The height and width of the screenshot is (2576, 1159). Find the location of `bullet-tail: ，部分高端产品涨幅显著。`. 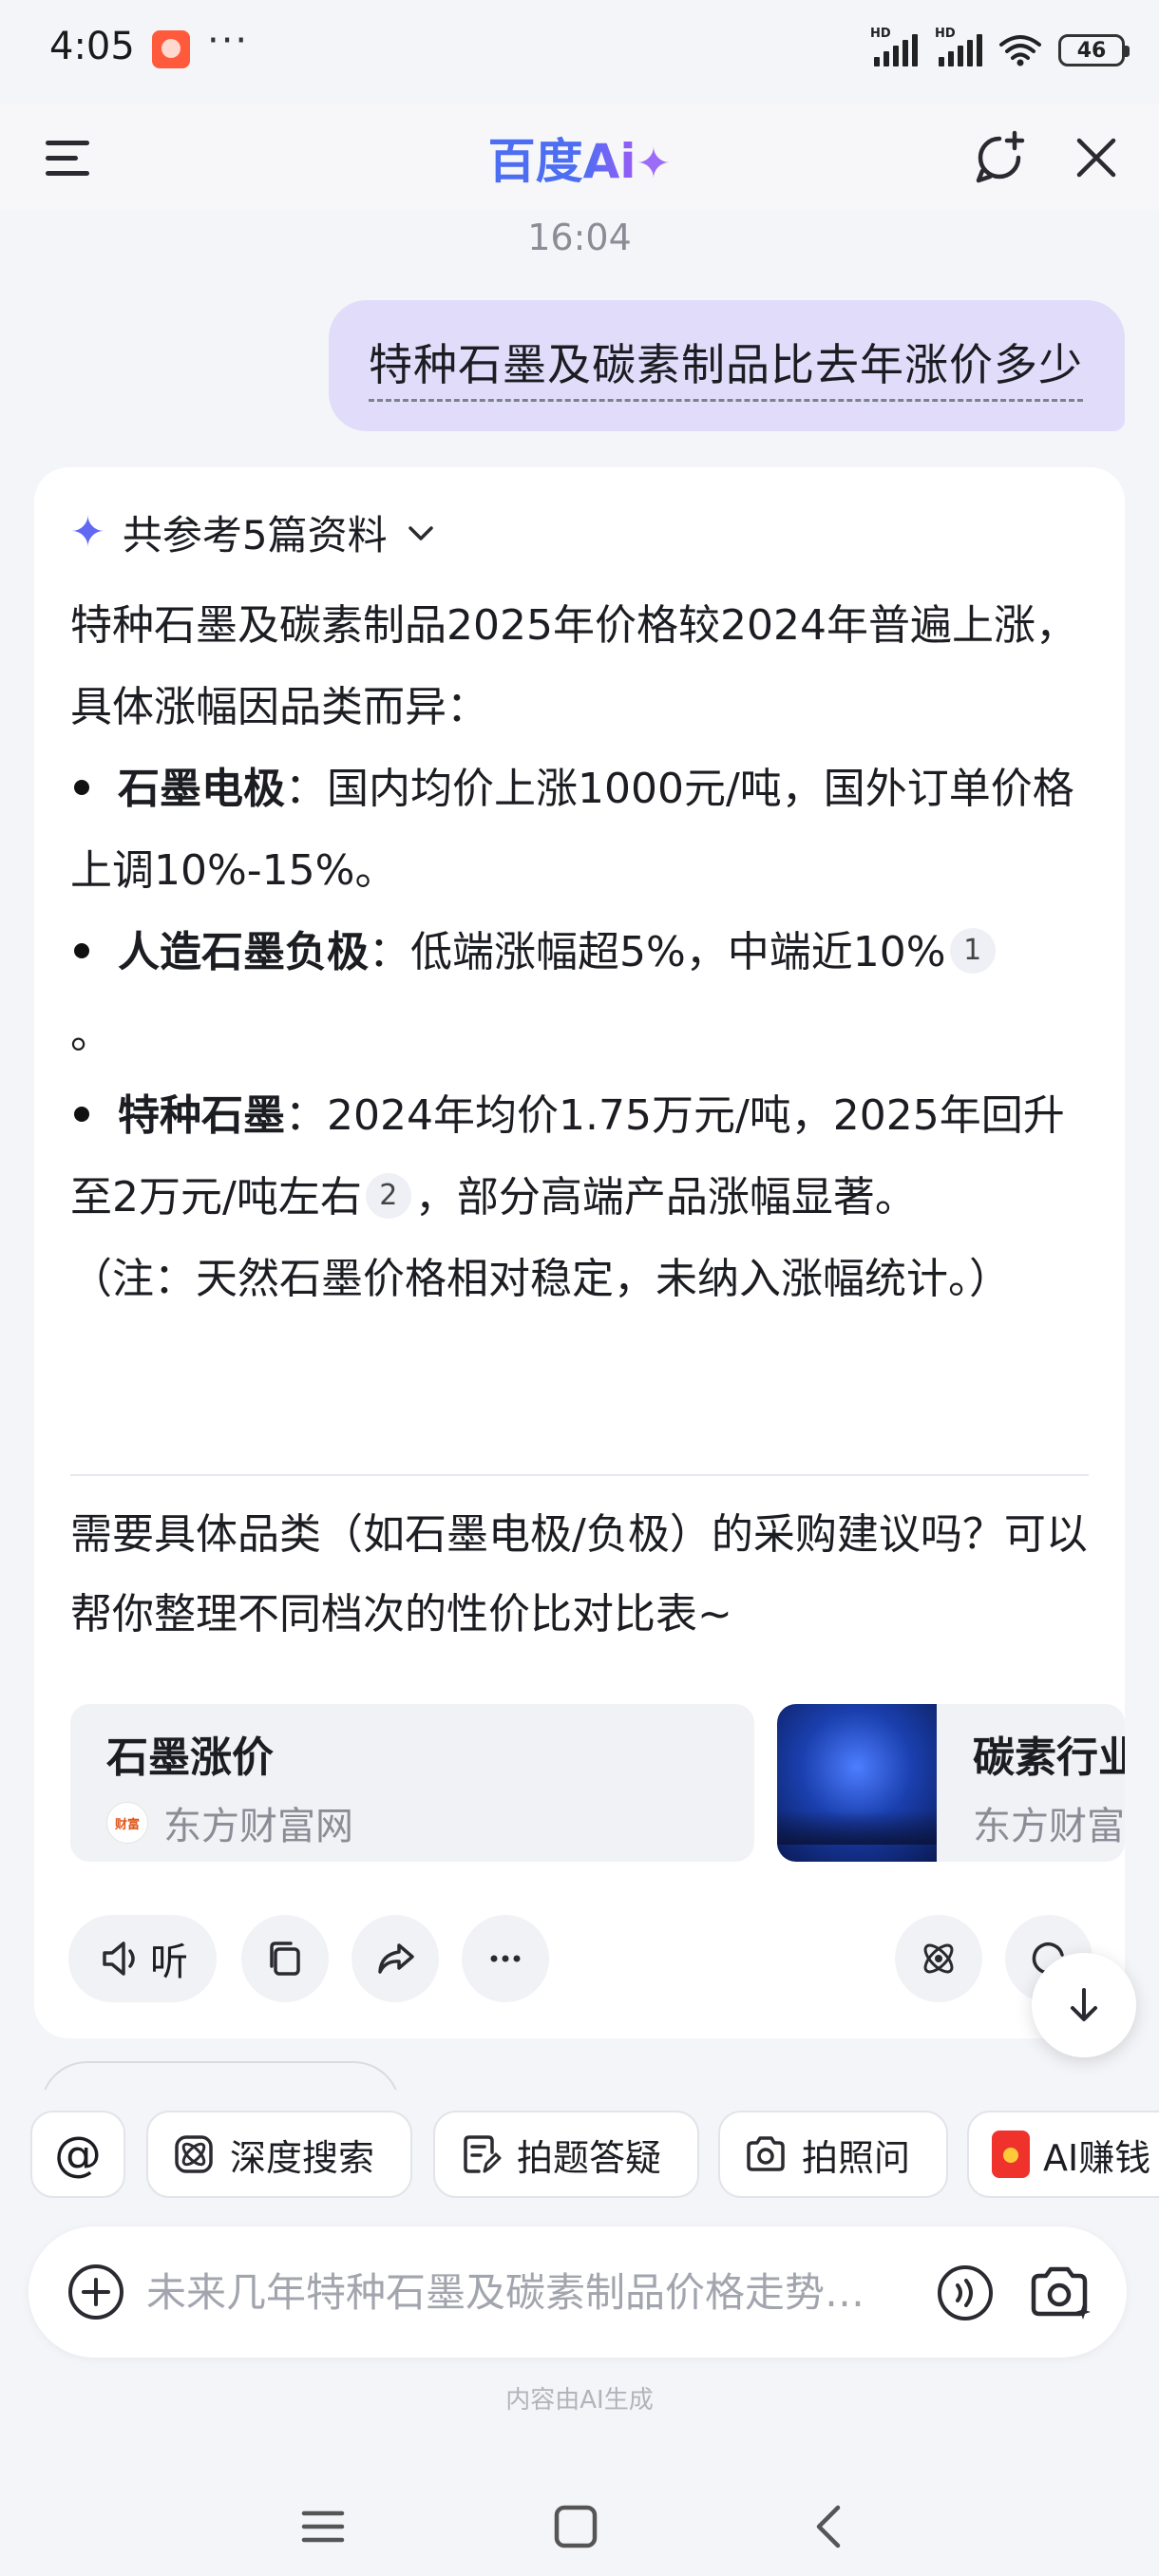

bullet-tail: ，部分高端产品涨幅显著。 is located at coordinates (665, 1197).